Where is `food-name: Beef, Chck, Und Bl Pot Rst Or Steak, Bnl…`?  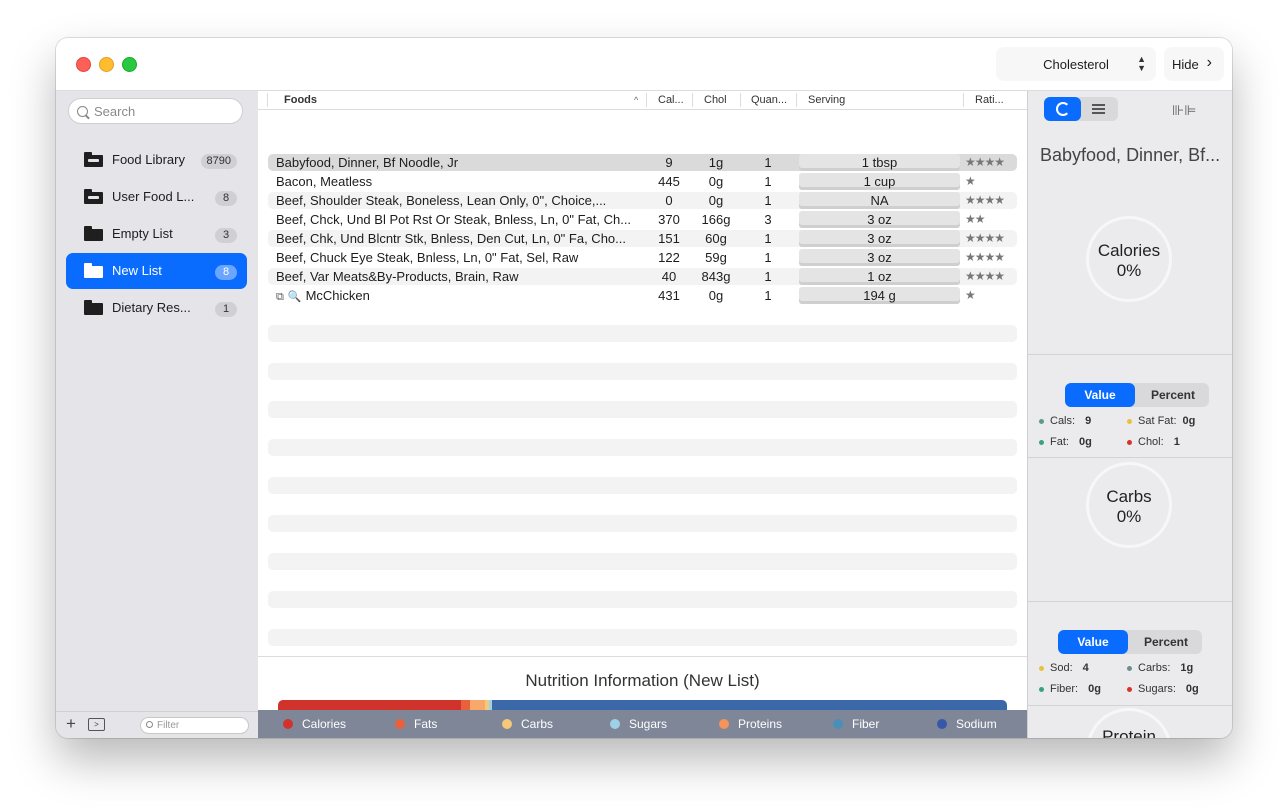 food-name: Beef, Chck, Und Bl Pot Rst Or Steak, Bnl… is located at coordinates (454, 219).